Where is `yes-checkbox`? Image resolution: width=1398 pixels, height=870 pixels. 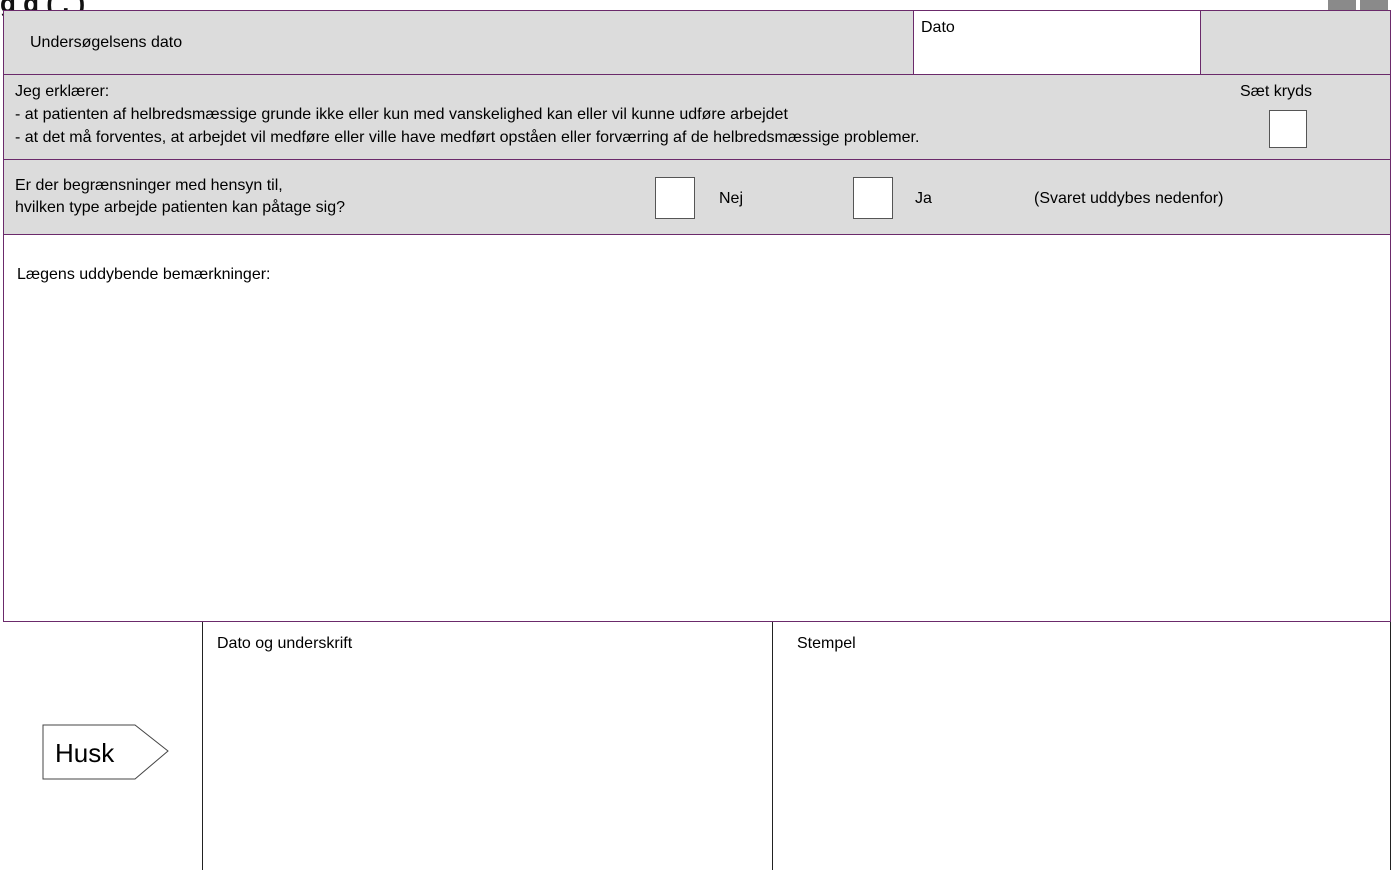
yes-checkbox is located at coordinates (873, 198).